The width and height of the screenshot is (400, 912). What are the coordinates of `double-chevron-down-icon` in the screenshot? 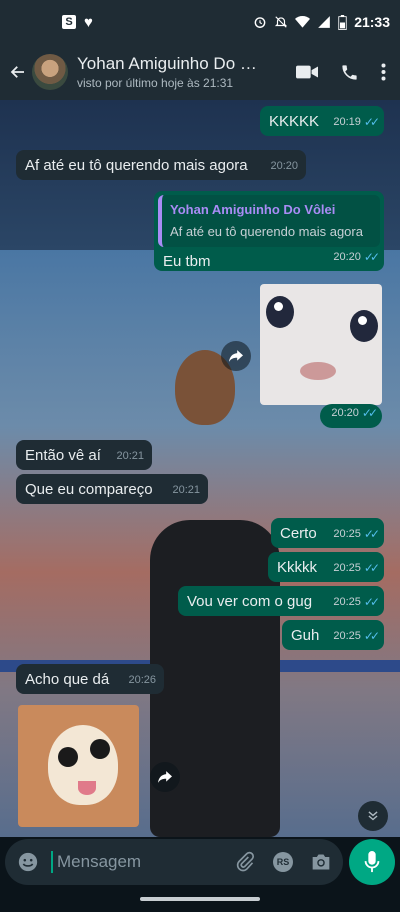 It's located at (373, 816).